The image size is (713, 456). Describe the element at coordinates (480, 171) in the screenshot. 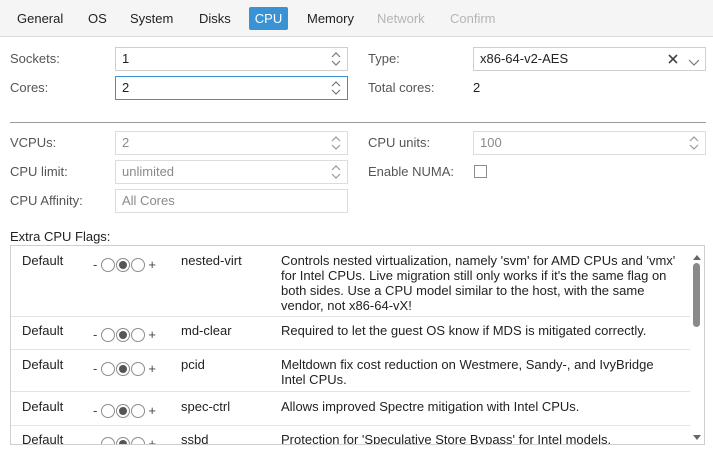

I see `enable-numa-checkbox` at that location.